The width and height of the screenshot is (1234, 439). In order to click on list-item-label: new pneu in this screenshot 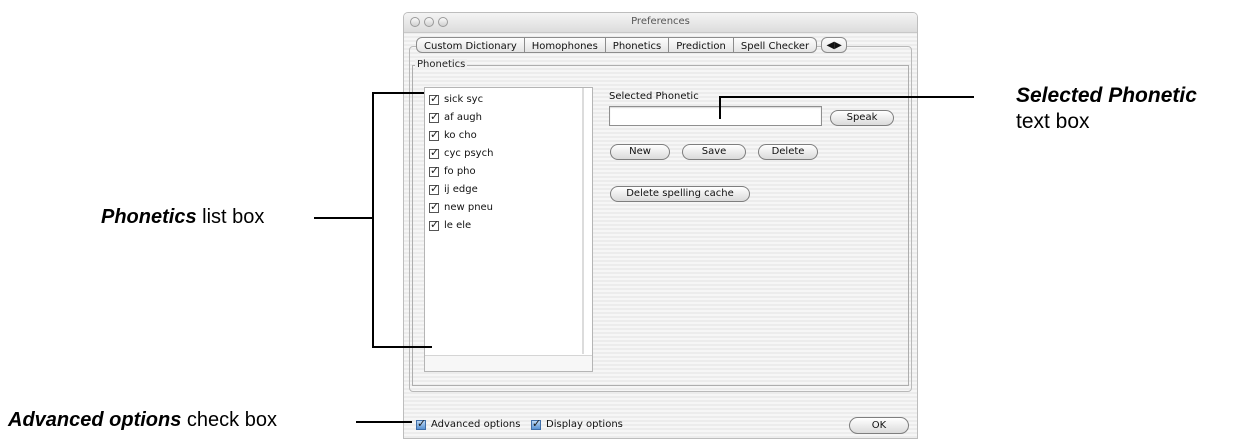, I will do `click(469, 207)`.